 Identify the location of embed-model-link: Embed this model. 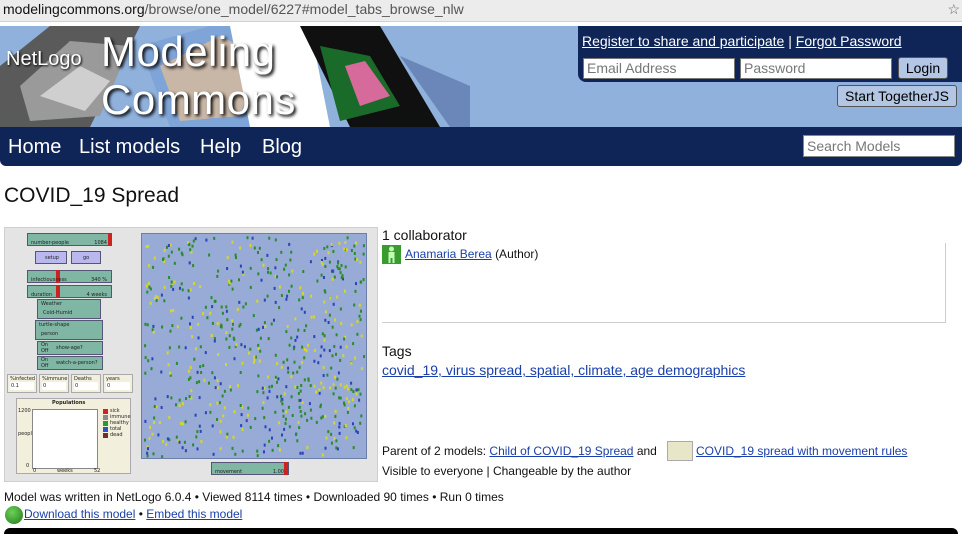
(194, 514).